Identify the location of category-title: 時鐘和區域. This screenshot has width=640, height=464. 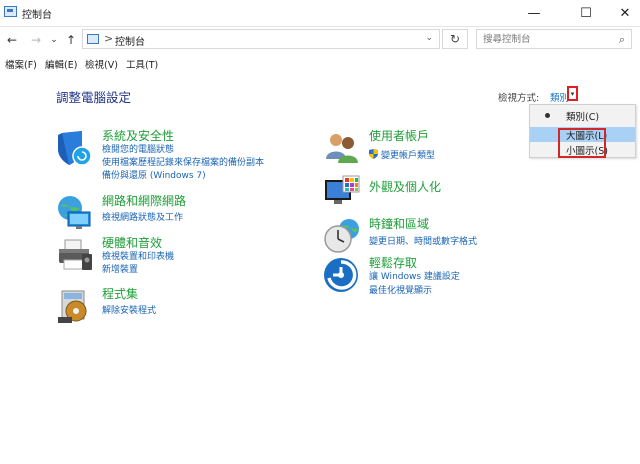
(399, 223).